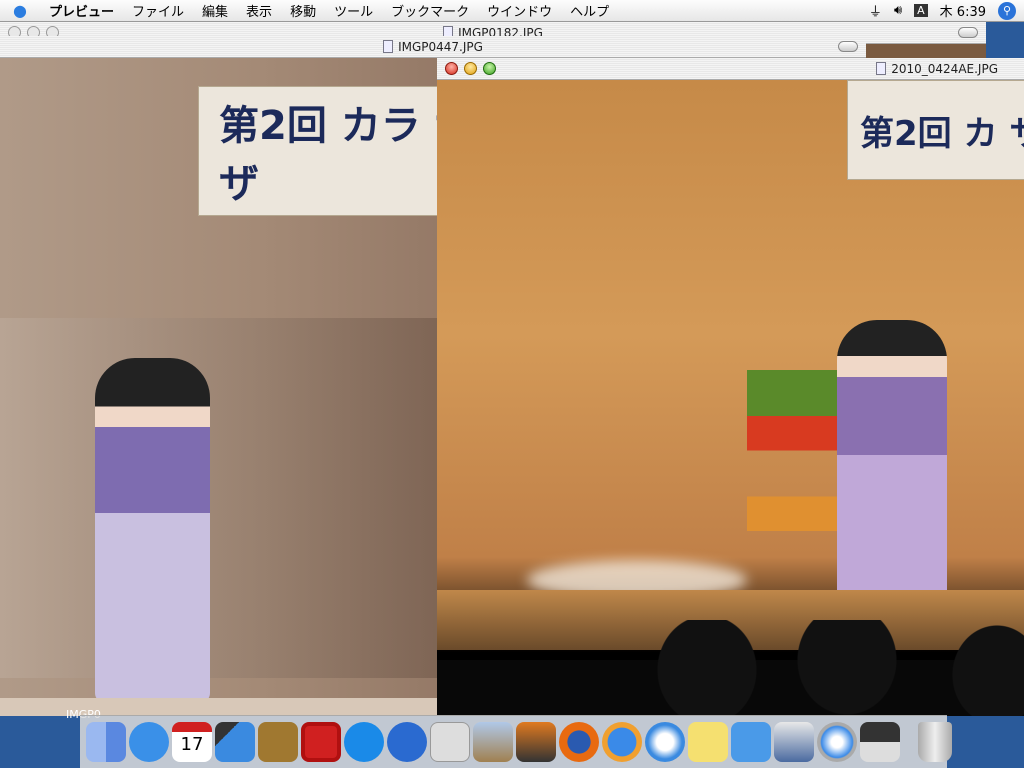  What do you see at coordinates (321, 742) in the screenshot?
I see `dock-front-row-icon` at bounding box center [321, 742].